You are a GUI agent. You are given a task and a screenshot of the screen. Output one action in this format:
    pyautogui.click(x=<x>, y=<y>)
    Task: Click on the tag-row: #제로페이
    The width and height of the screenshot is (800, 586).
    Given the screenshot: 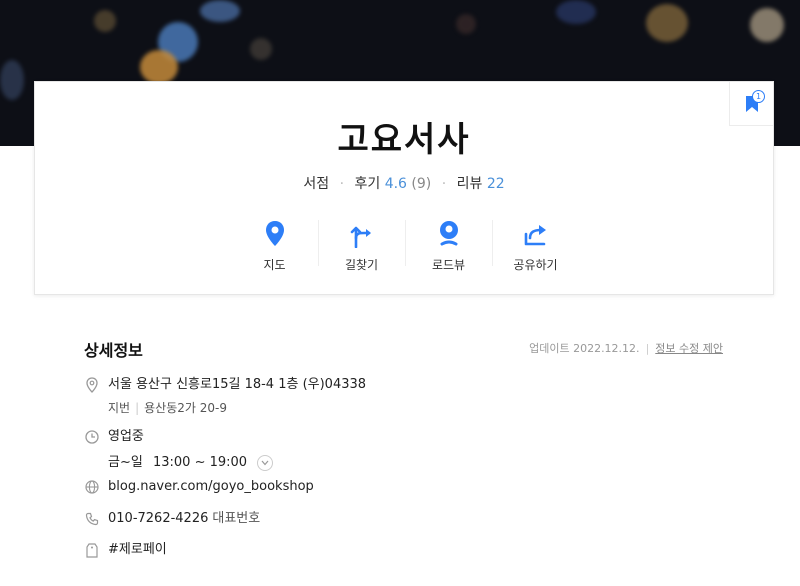 What is the action you would take?
    pyautogui.click(x=125, y=550)
    